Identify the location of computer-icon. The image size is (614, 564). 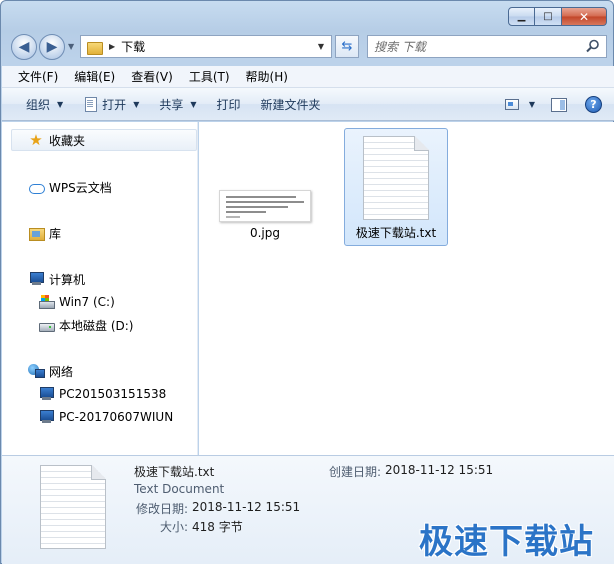
(36, 279).